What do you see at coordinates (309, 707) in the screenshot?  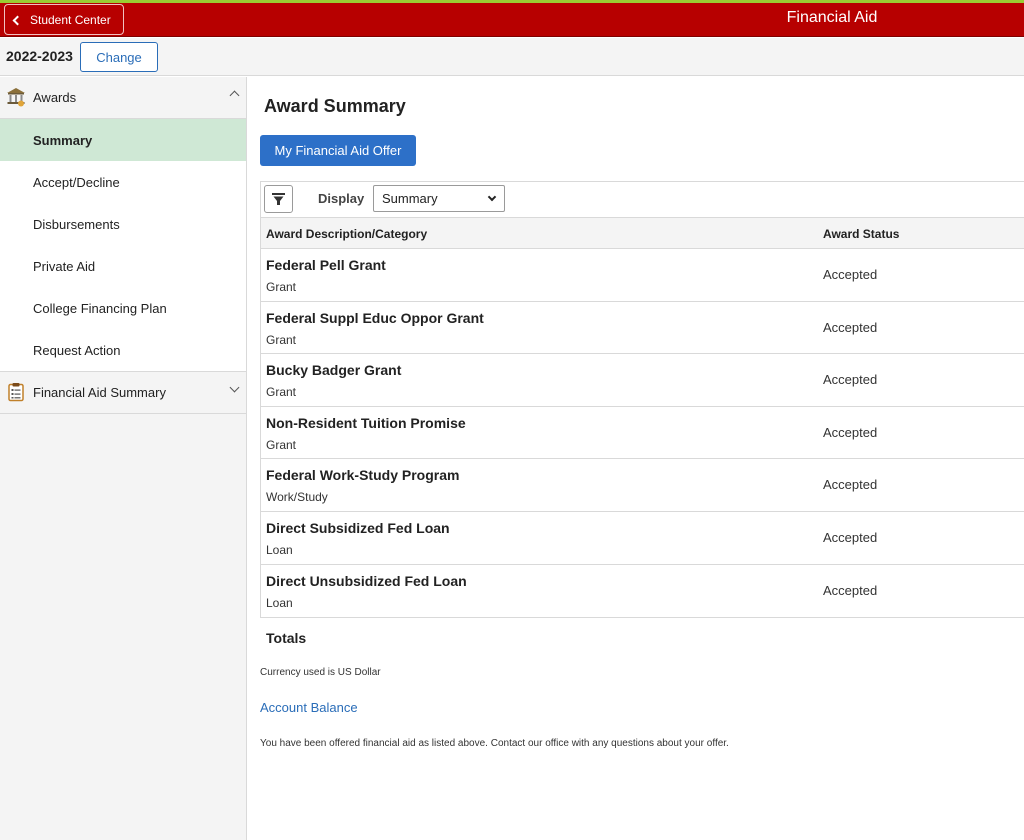 I see `account-balance-link: Account Balance` at bounding box center [309, 707].